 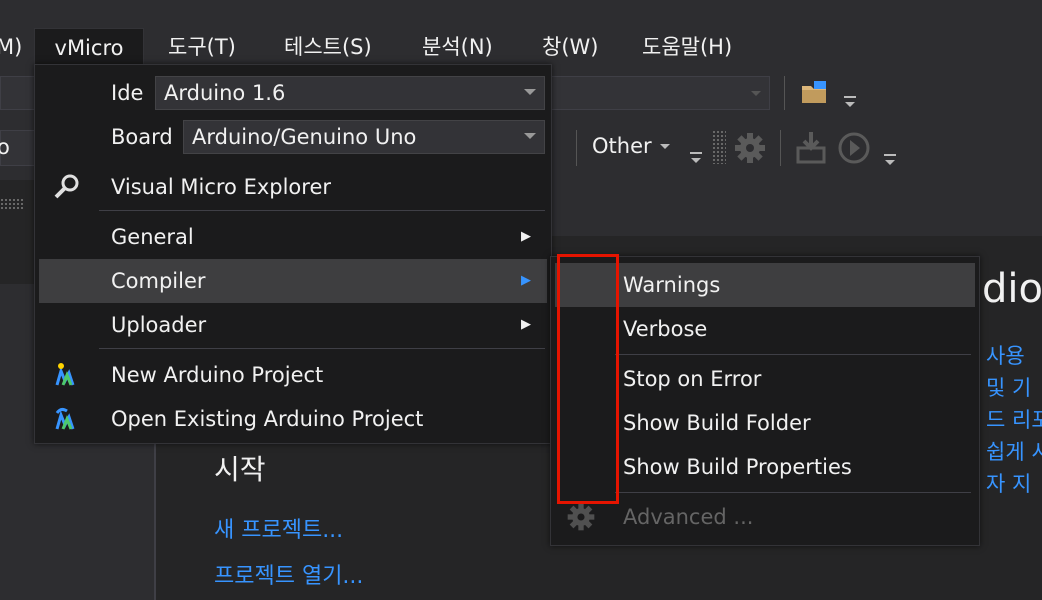 I want to click on start-page-text-line: 자 지, so click(x=1008, y=483).